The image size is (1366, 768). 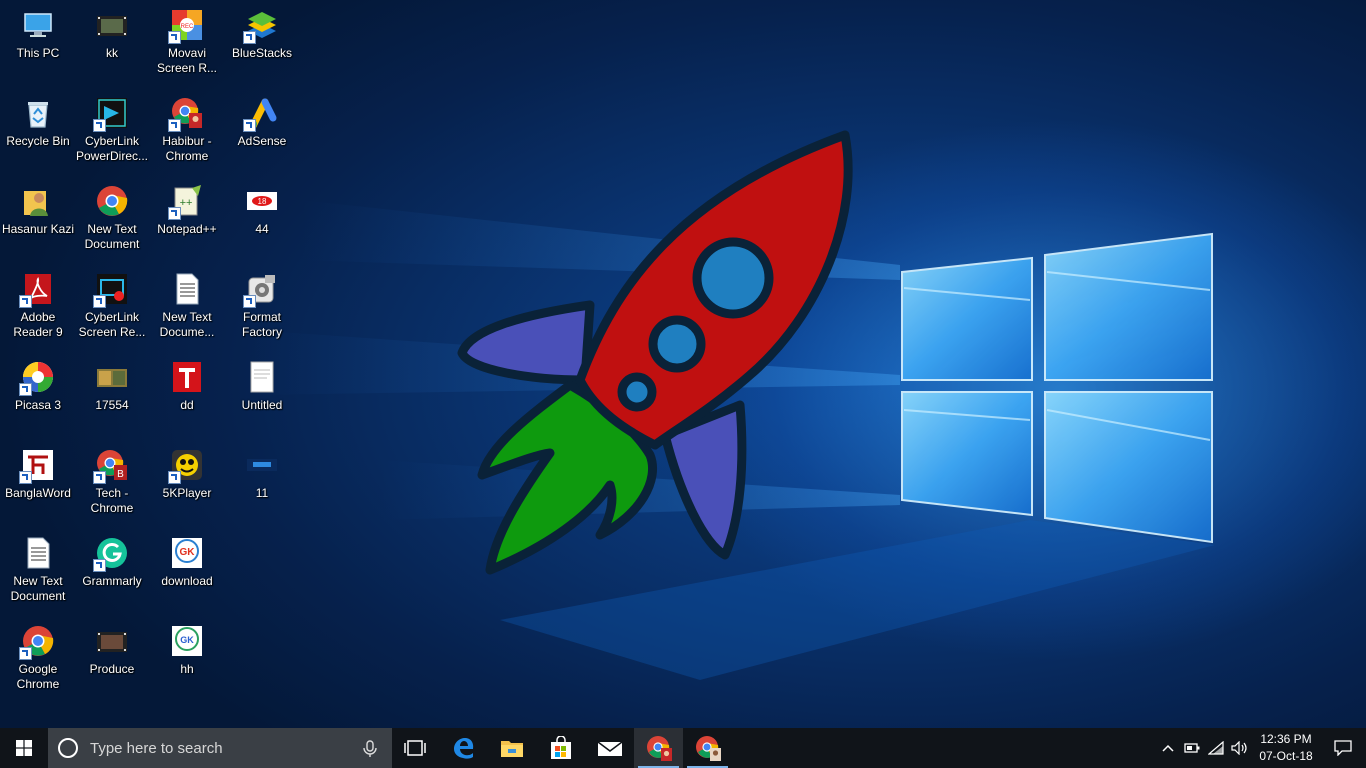 I want to click on desktop-icon-google-chrome: Google Chrome, so click(x=38, y=660).